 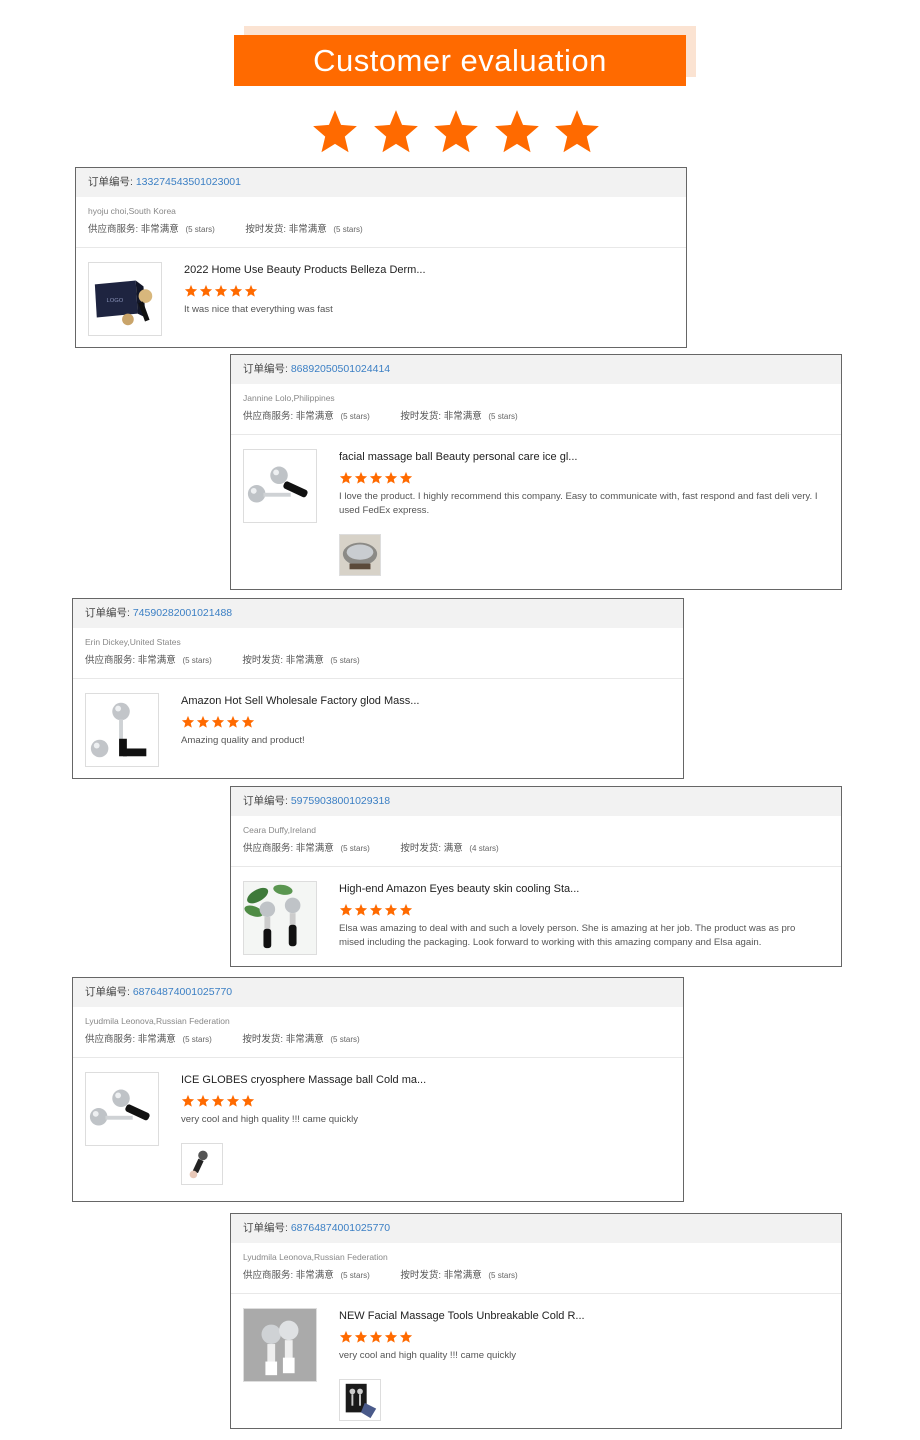 What do you see at coordinates (202, 1164) in the screenshot?
I see `hand-photo-icon` at bounding box center [202, 1164].